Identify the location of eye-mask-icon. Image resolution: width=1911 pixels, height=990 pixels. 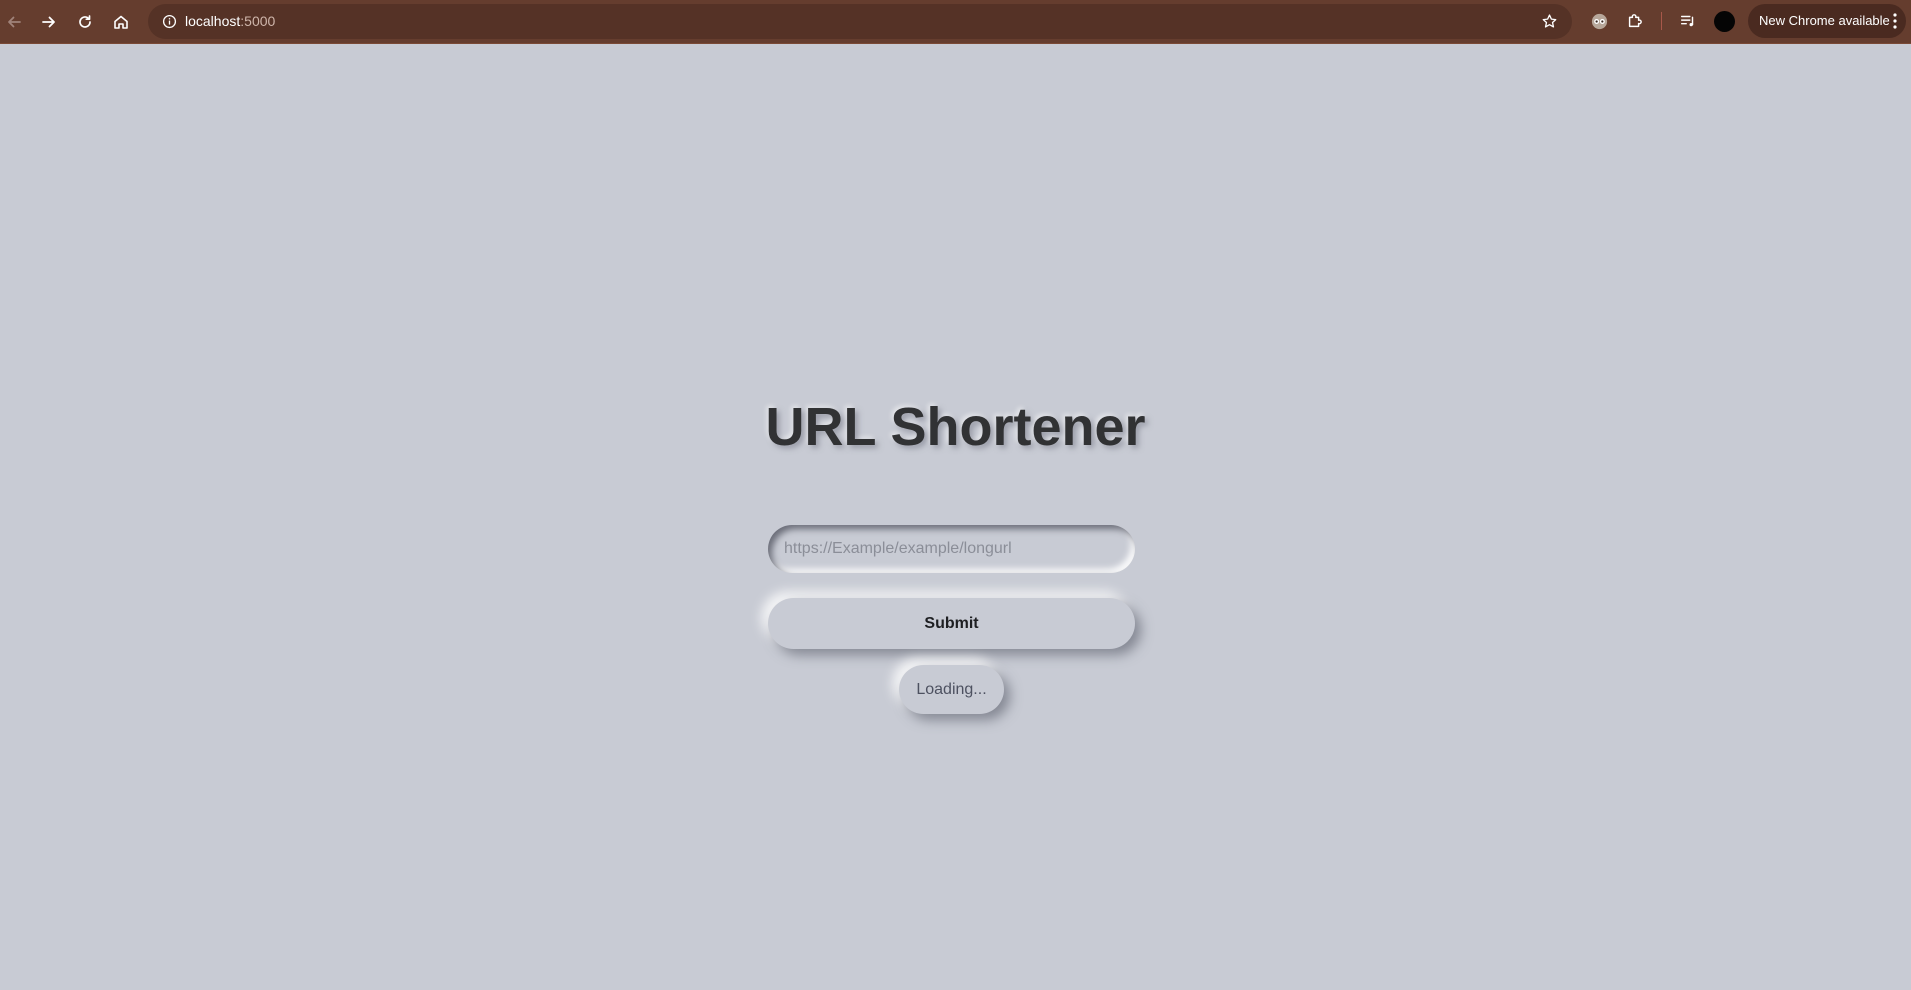
(1599, 21).